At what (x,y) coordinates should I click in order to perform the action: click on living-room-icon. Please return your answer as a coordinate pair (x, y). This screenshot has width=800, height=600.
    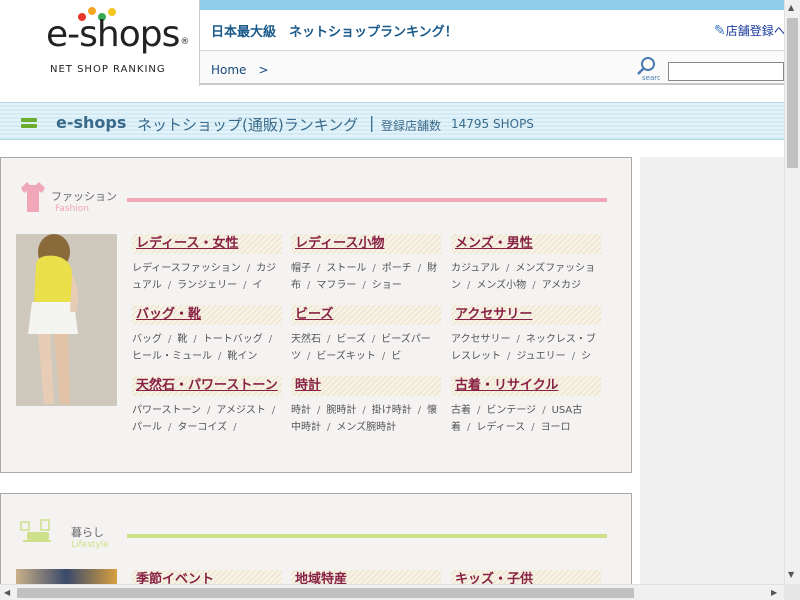
    Looking at the image, I should click on (35, 533).